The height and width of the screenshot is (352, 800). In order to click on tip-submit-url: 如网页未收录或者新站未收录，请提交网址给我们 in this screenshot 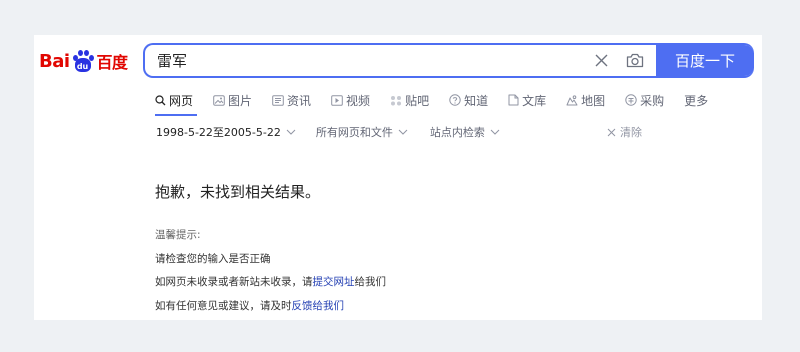, I will do `click(270, 283)`.